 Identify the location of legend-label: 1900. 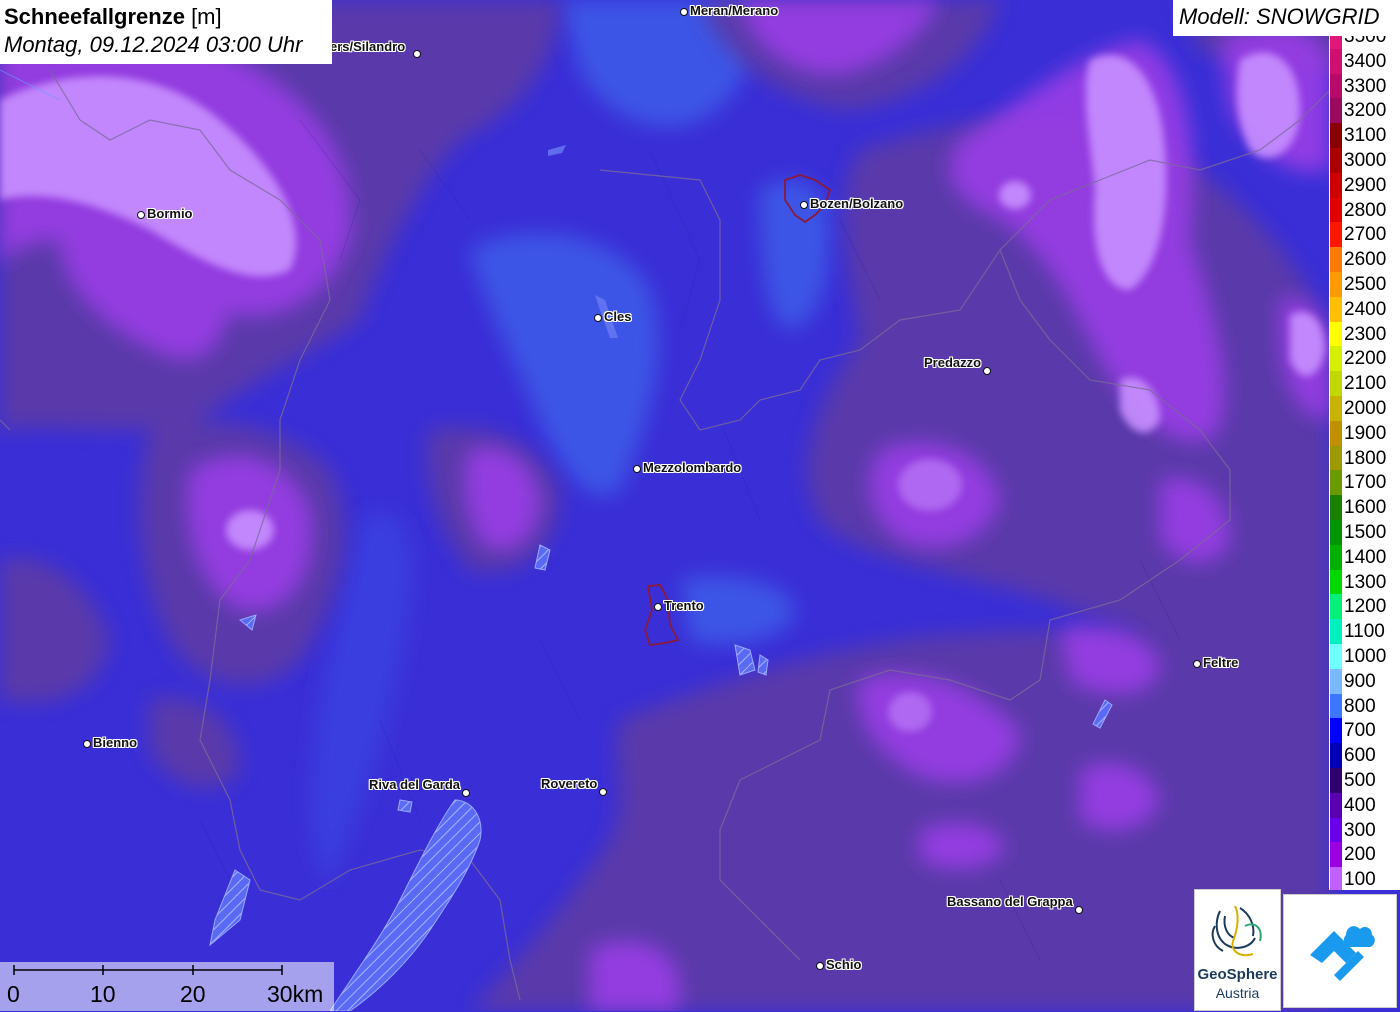
(1365, 433).